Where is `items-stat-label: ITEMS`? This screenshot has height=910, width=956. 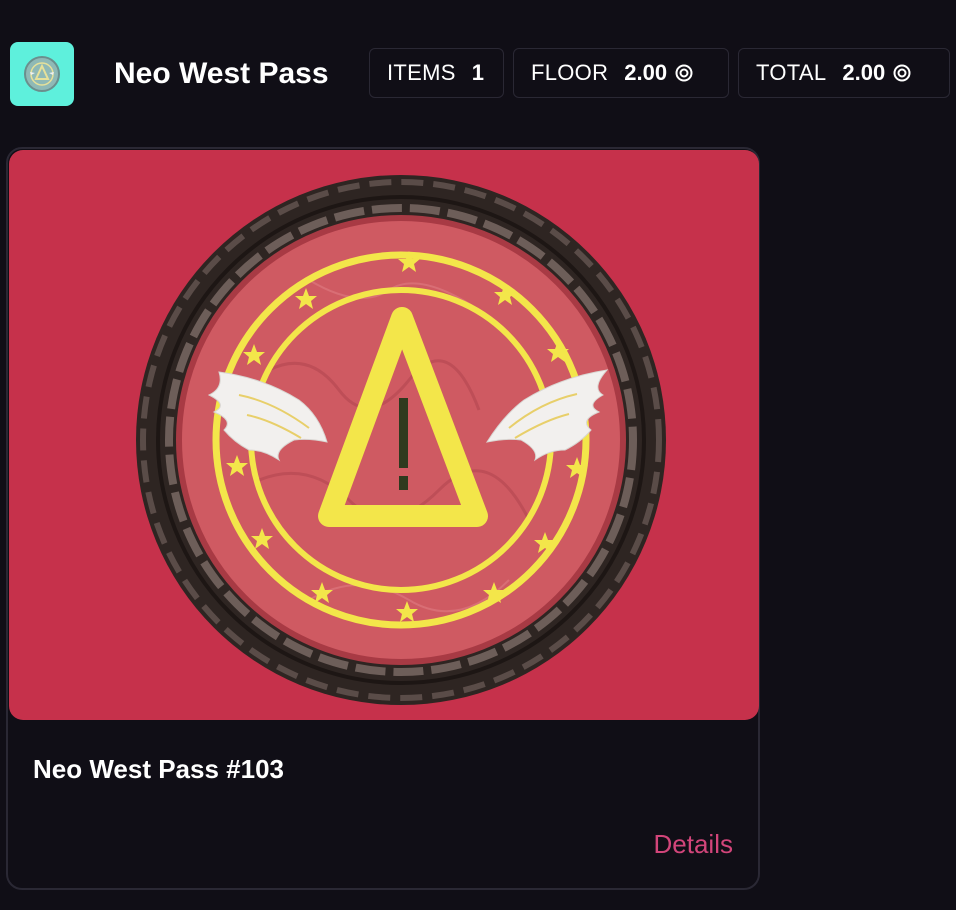
items-stat-label: ITEMS is located at coordinates (421, 72).